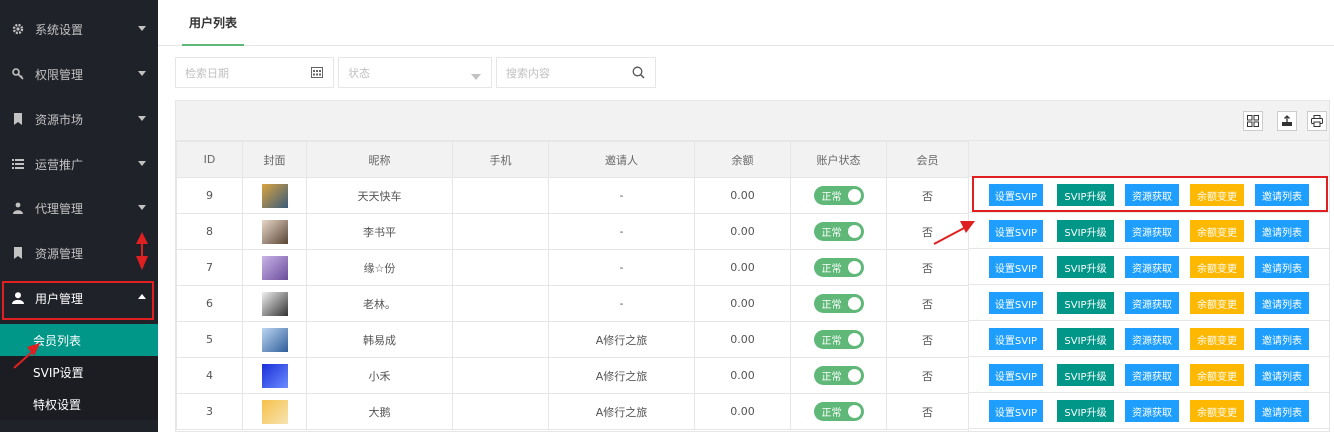 The image size is (1334, 432). I want to click on sidebar-item-permissions: 权限管理, so click(79, 74).